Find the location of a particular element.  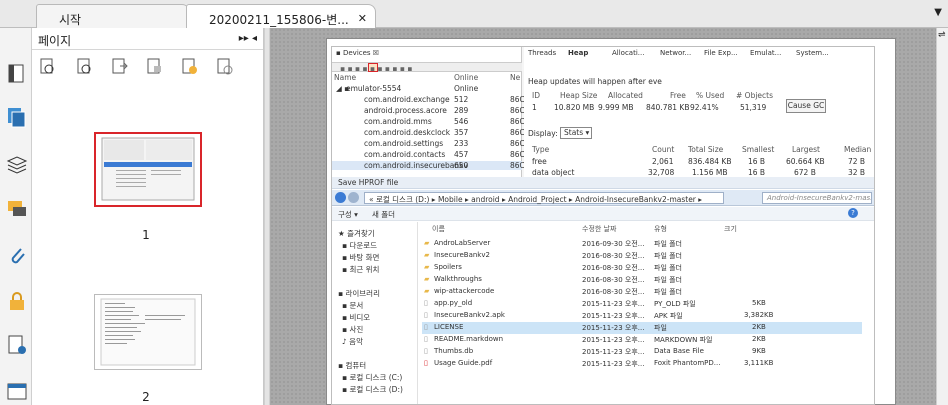

replace-page-icon is located at coordinates (190, 67).